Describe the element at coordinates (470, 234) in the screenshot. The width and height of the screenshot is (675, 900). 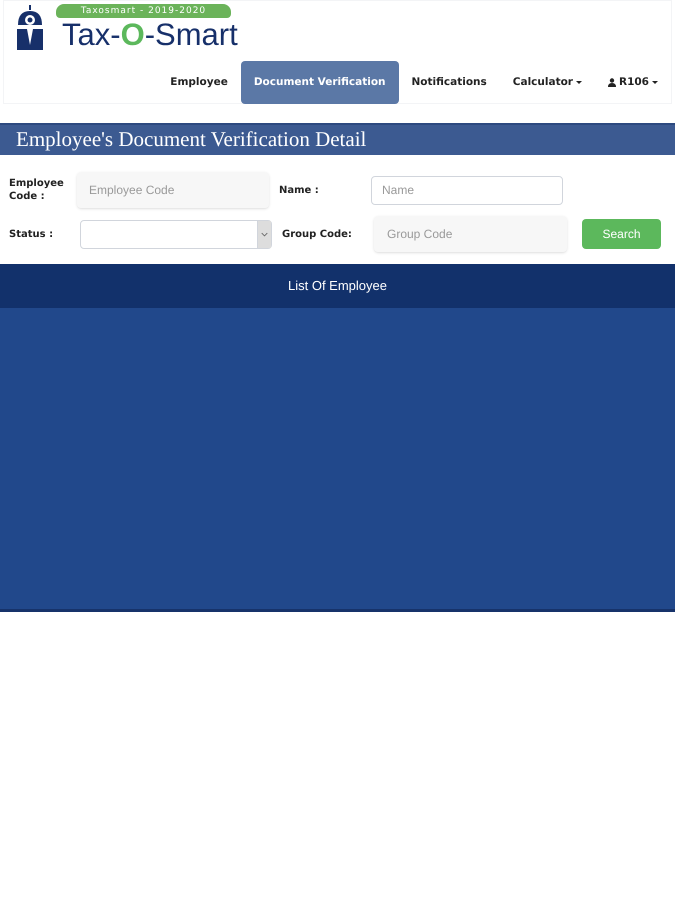
I see `group-code-field: Group Code` at that location.